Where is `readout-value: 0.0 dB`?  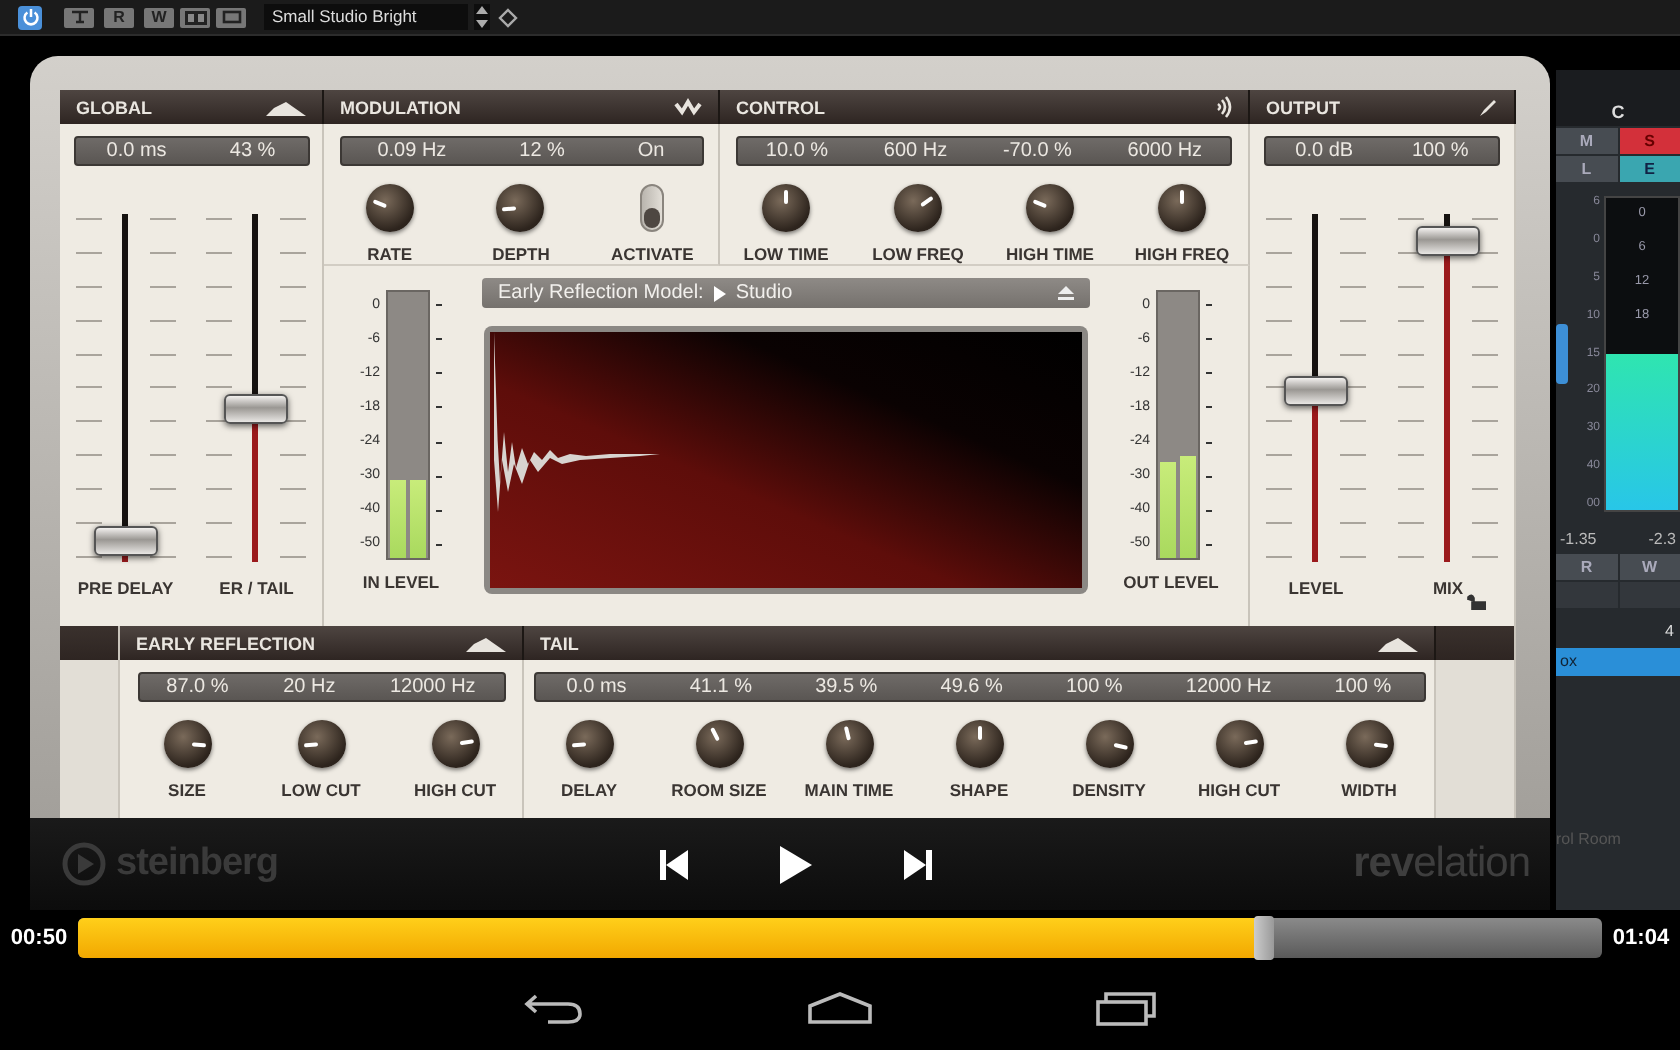
readout-value: 0.0 dB is located at coordinates (1324, 151).